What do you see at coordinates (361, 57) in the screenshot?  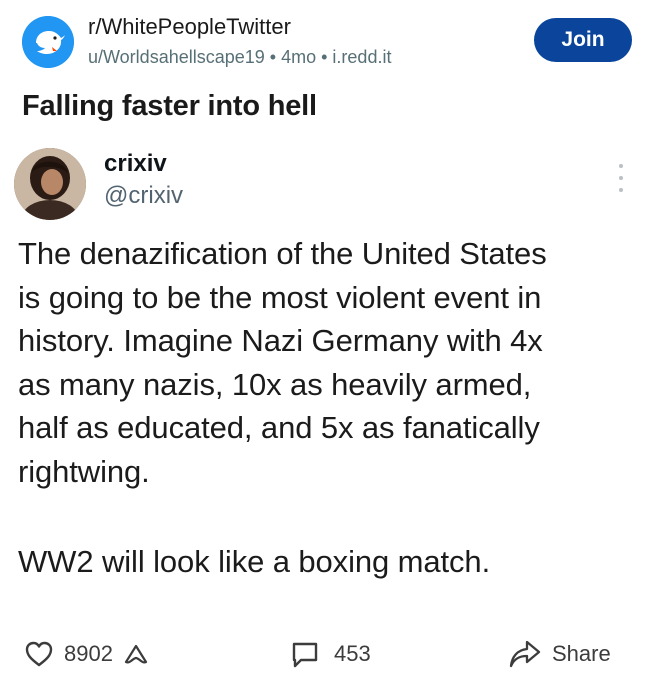 I see `post-domain: i.redd.it` at bounding box center [361, 57].